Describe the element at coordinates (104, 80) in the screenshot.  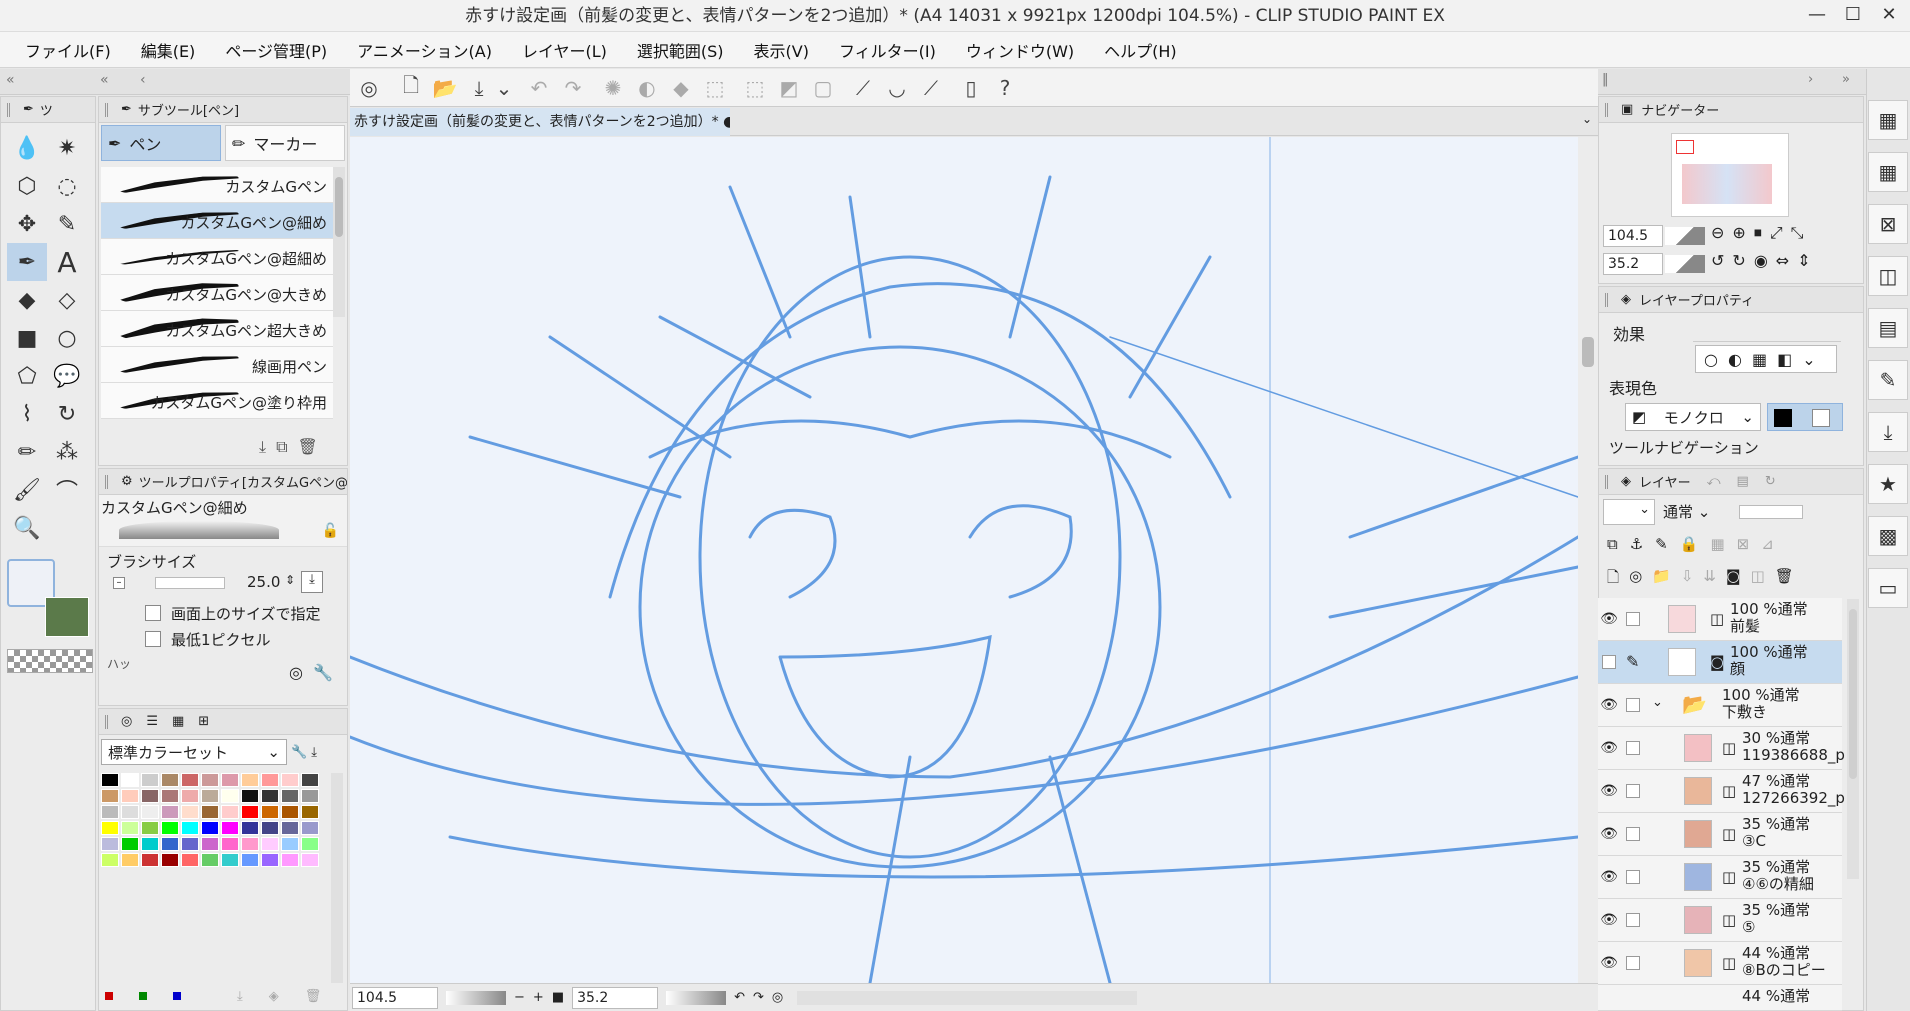
I see `collapse-icon: «` at that location.